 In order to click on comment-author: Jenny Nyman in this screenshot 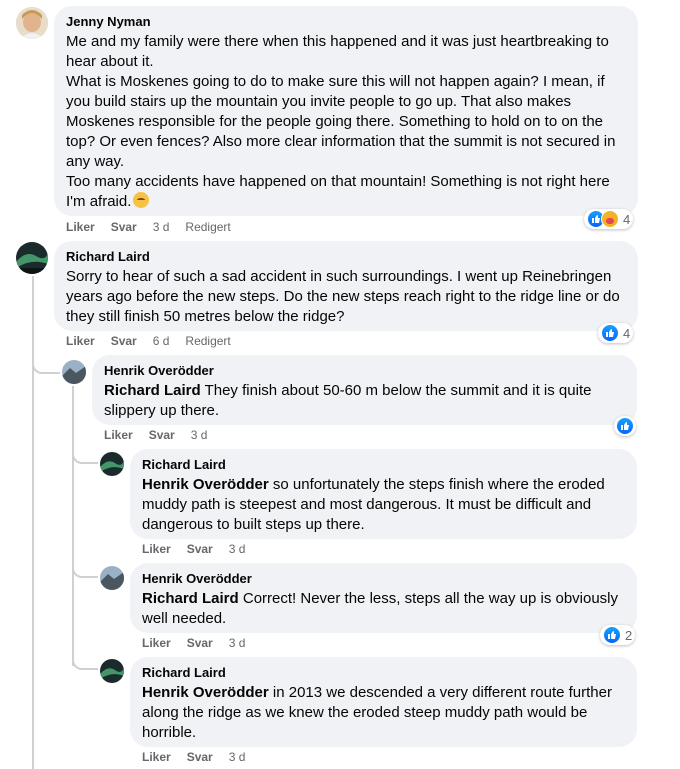, I will do `click(346, 22)`.